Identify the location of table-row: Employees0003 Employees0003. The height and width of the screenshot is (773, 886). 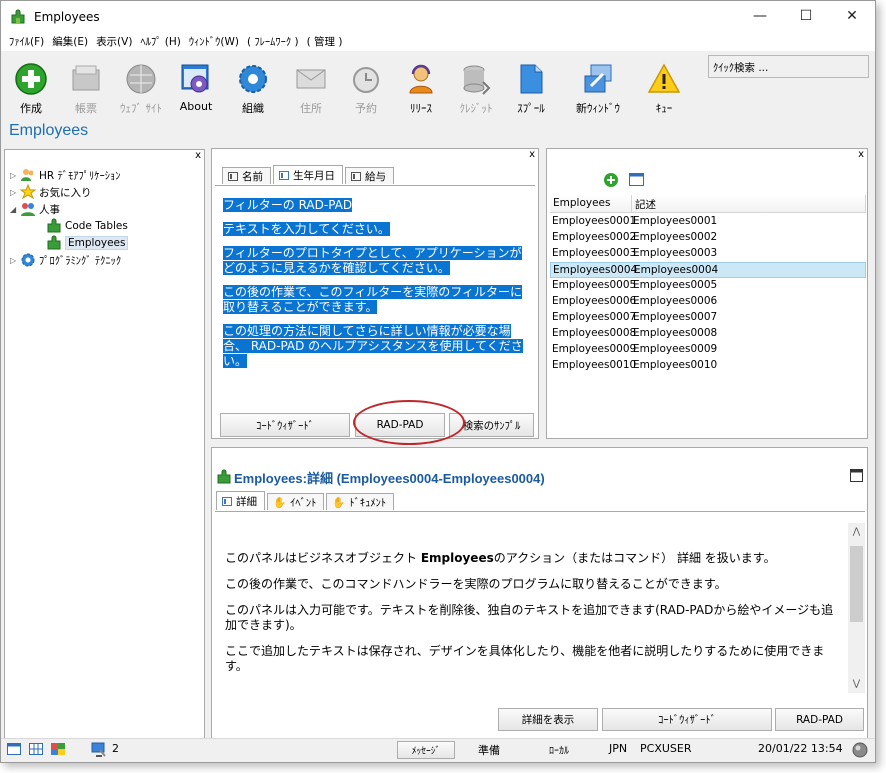
(708, 254).